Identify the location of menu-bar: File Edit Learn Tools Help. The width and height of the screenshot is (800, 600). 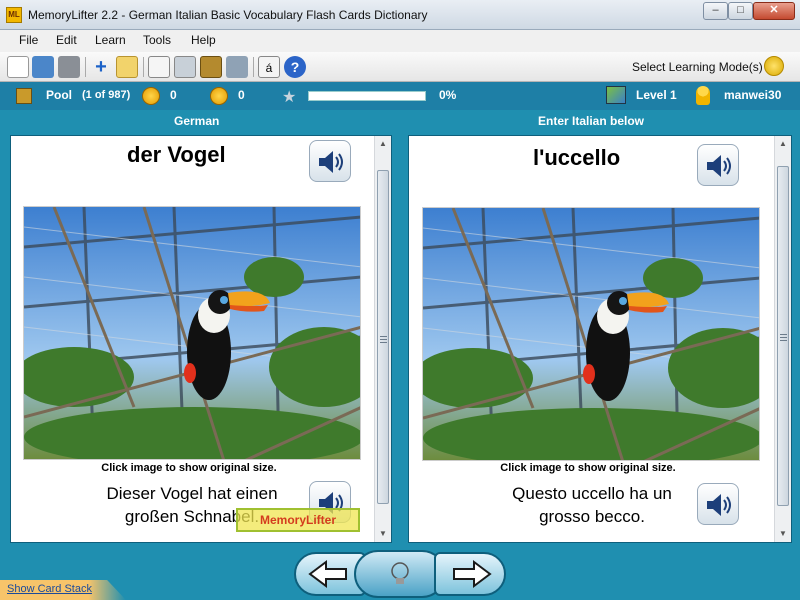
(400, 41).